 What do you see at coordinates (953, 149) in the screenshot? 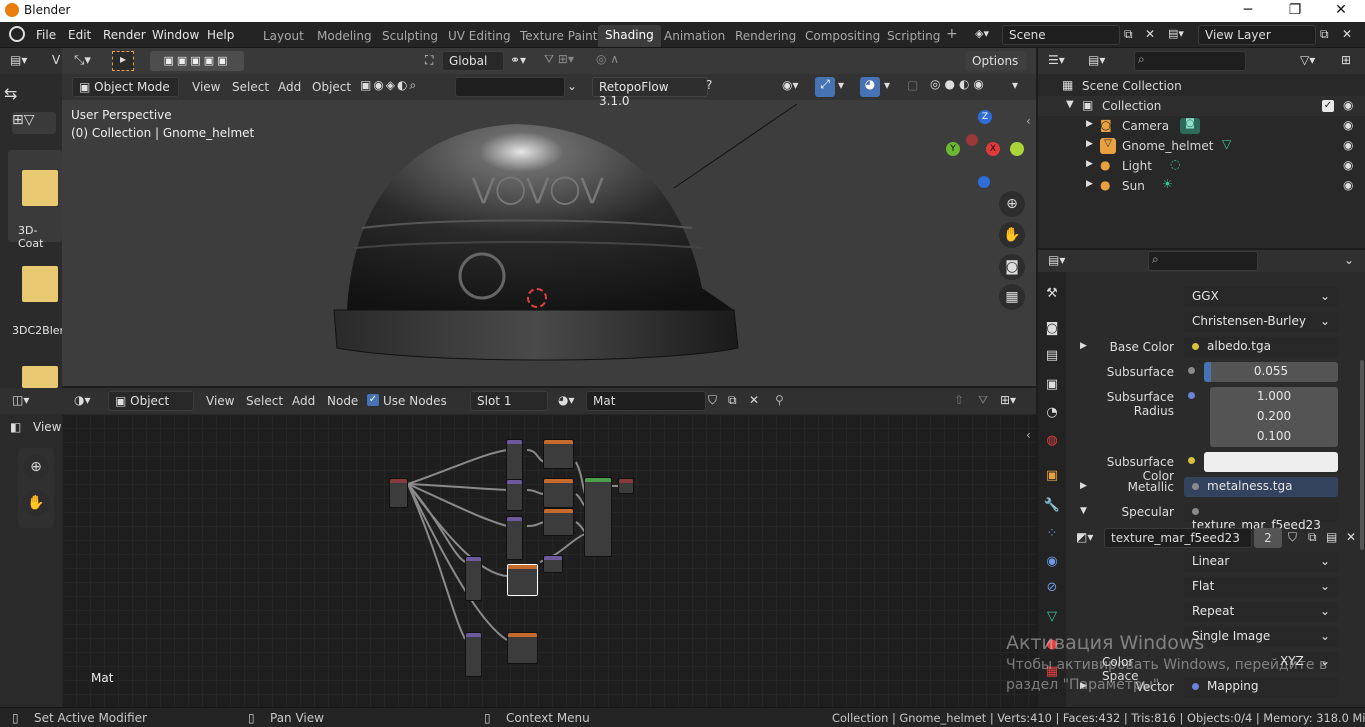
I see `gizmo-y-axis: Y` at bounding box center [953, 149].